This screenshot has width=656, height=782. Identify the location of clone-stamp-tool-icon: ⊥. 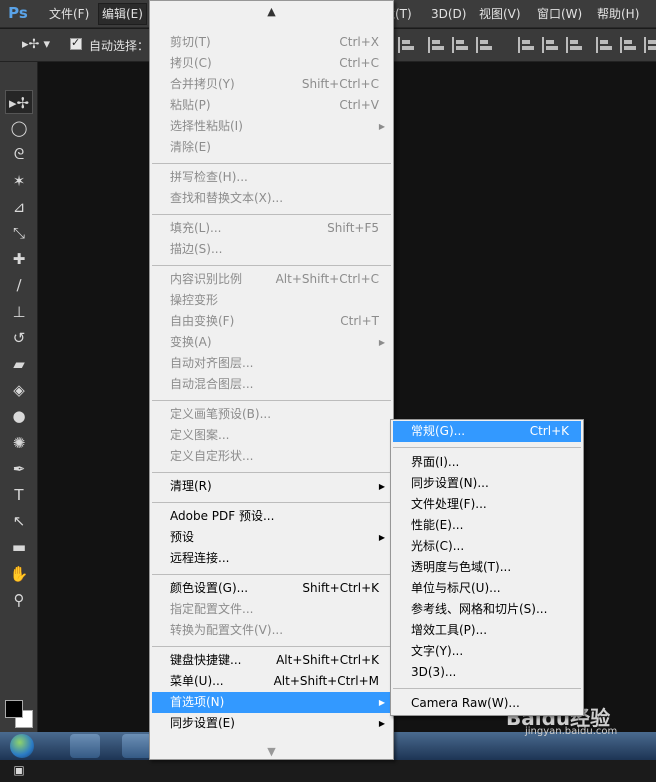
(19, 312).